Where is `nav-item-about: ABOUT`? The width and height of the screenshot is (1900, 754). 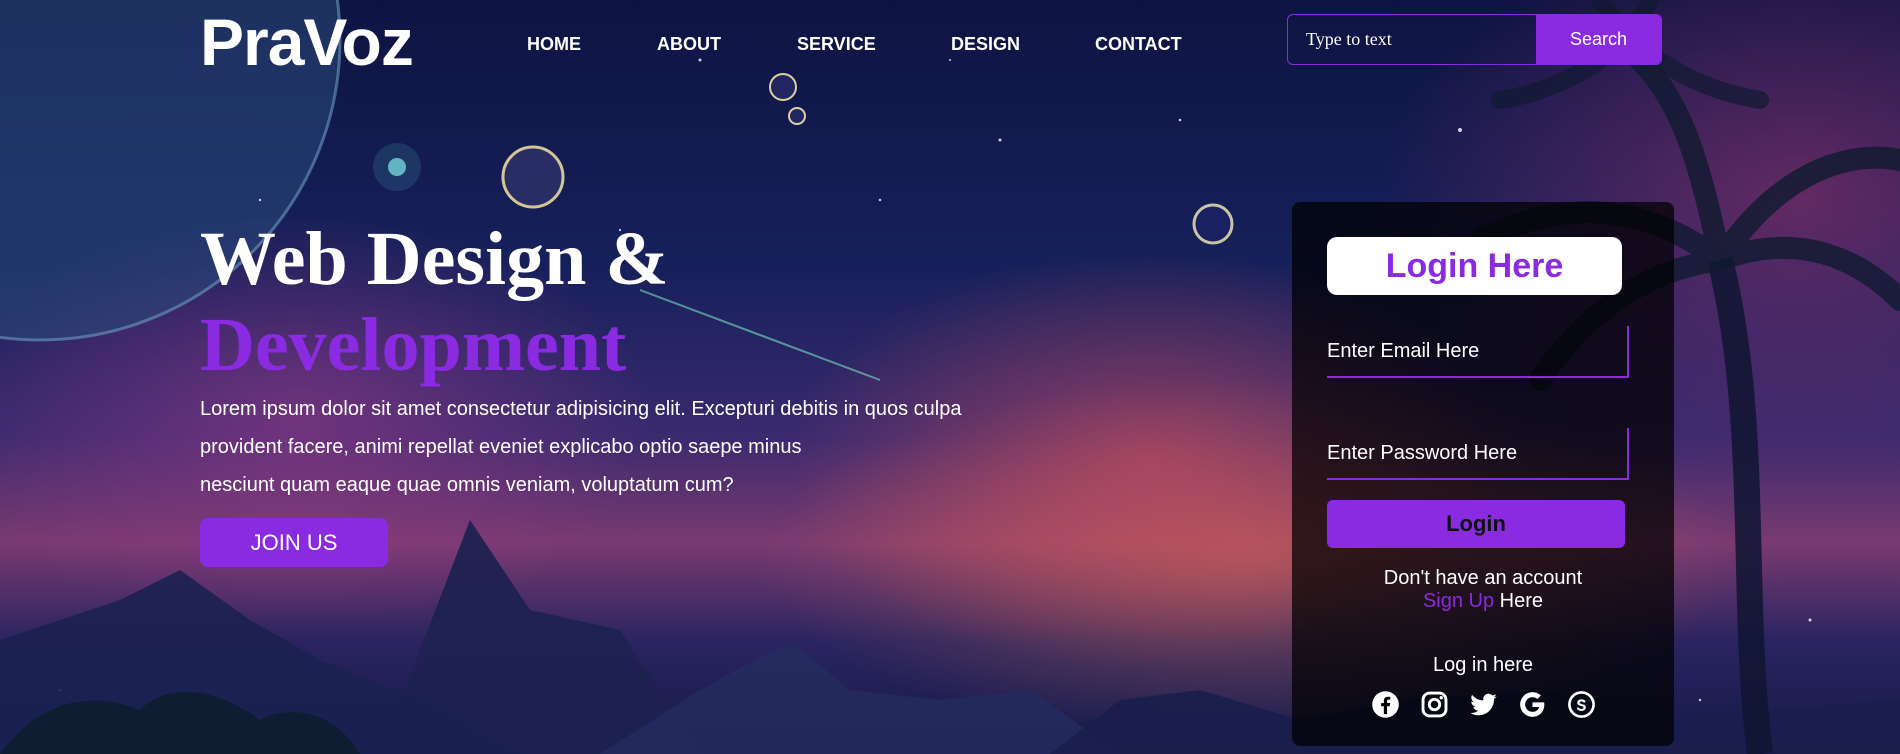
nav-item-about: ABOUT is located at coordinates (689, 44).